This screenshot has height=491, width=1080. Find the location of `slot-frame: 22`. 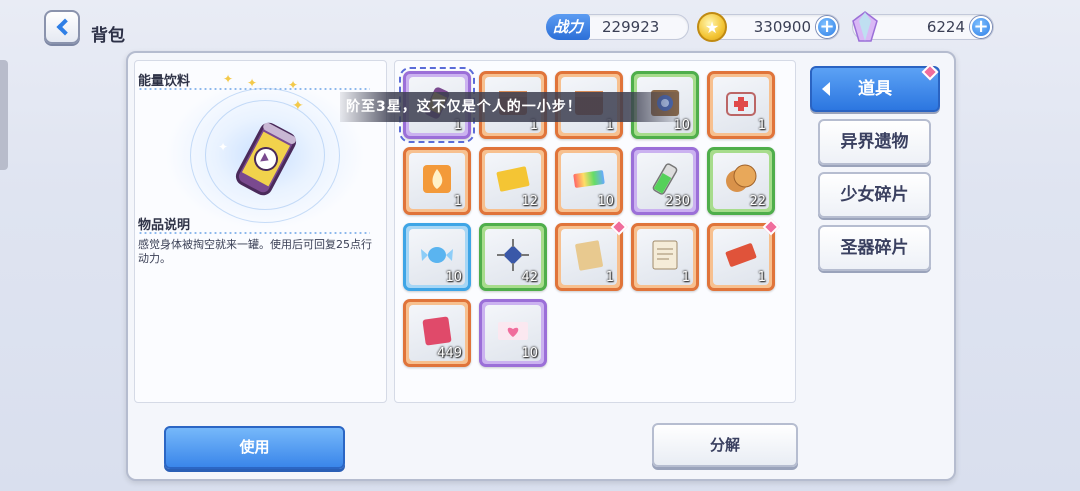

slot-frame: 22 is located at coordinates (741, 181).